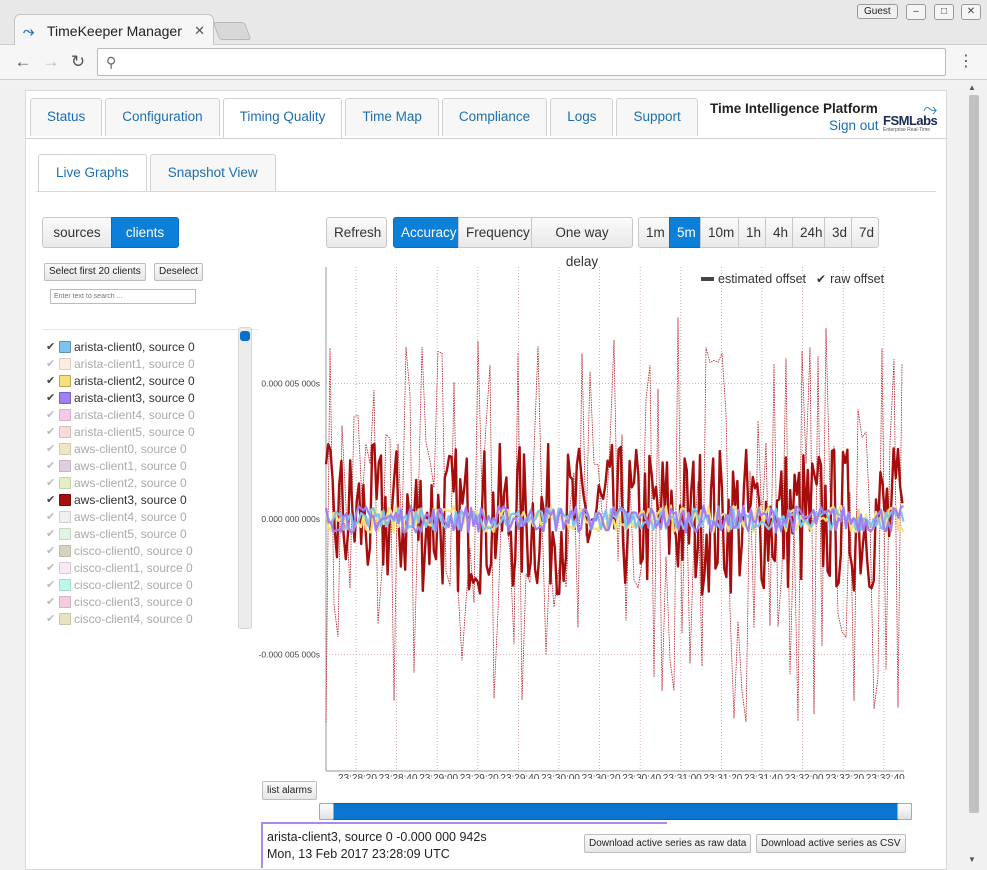  Describe the element at coordinates (120, 380) in the screenshot. I see `client-list-item: ✔ arista-client2, source 0` at that location.